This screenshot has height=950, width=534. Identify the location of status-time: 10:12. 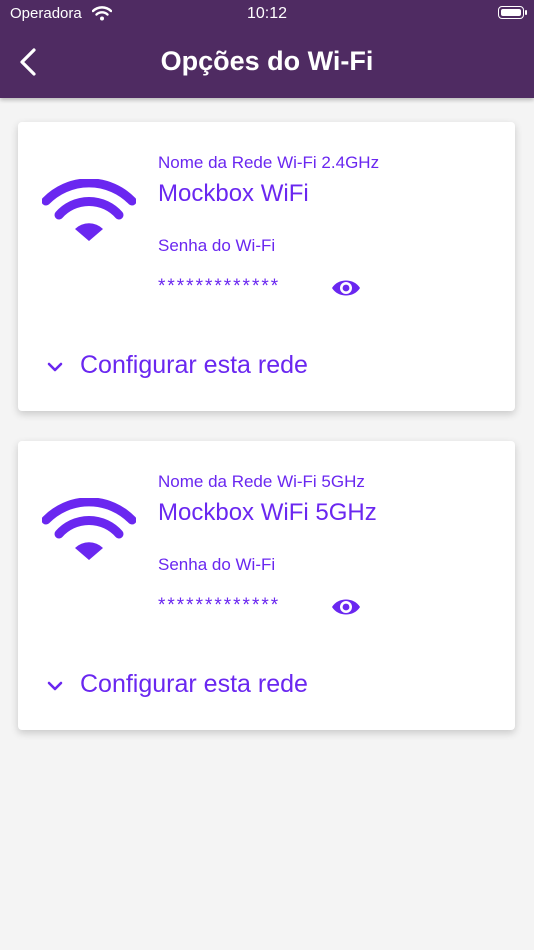
(267, 13).